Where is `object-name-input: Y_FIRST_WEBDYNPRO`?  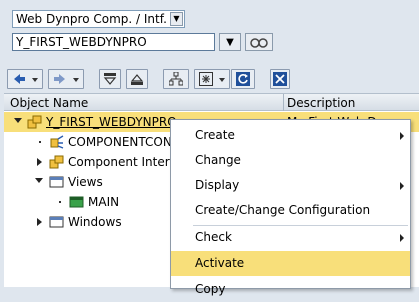
object-name-input: Y_FIRST_WEBDYNPRO is located at coordinates (113, 42).